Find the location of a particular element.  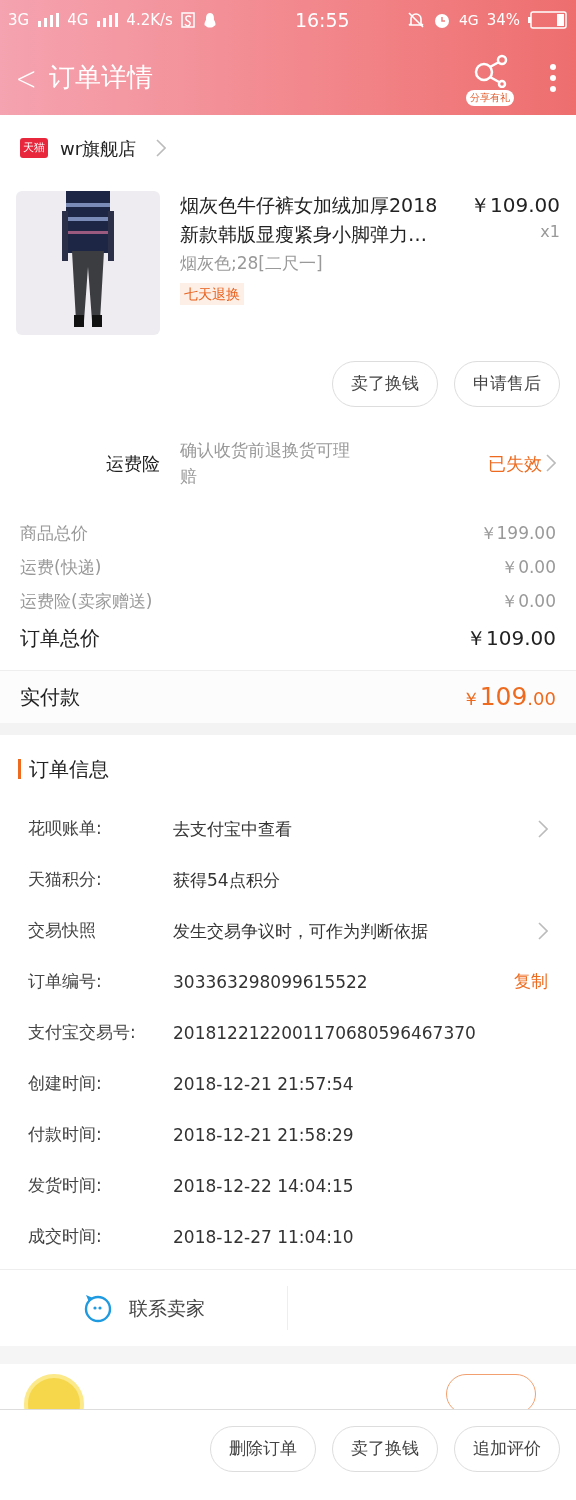

product-price: ￥109.00 is located at coordinates (515, 205).